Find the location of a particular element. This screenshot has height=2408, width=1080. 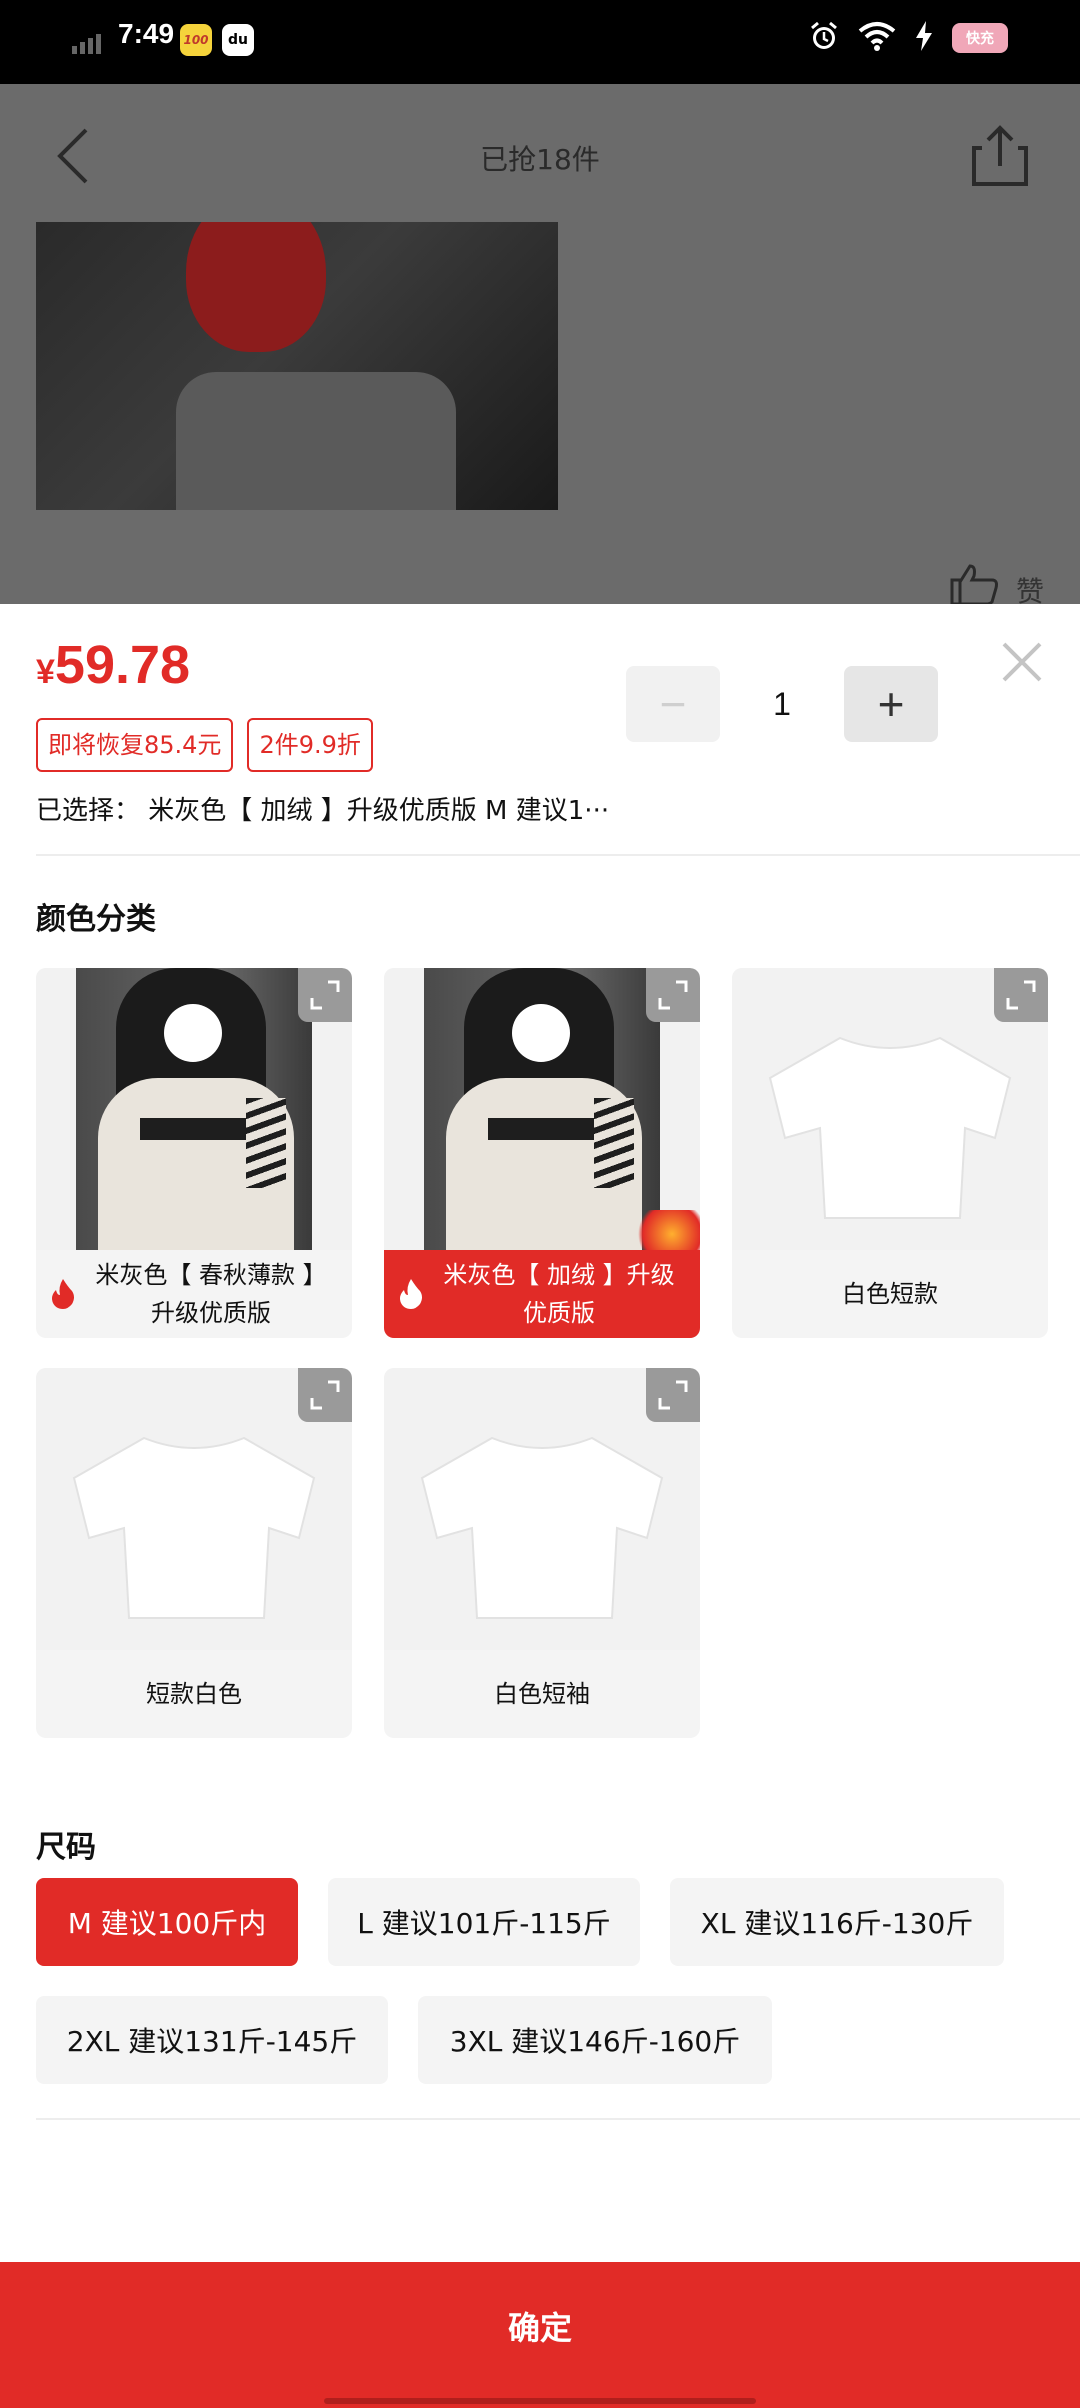

status-time: 7:49 is located at coordinates (146, 33).